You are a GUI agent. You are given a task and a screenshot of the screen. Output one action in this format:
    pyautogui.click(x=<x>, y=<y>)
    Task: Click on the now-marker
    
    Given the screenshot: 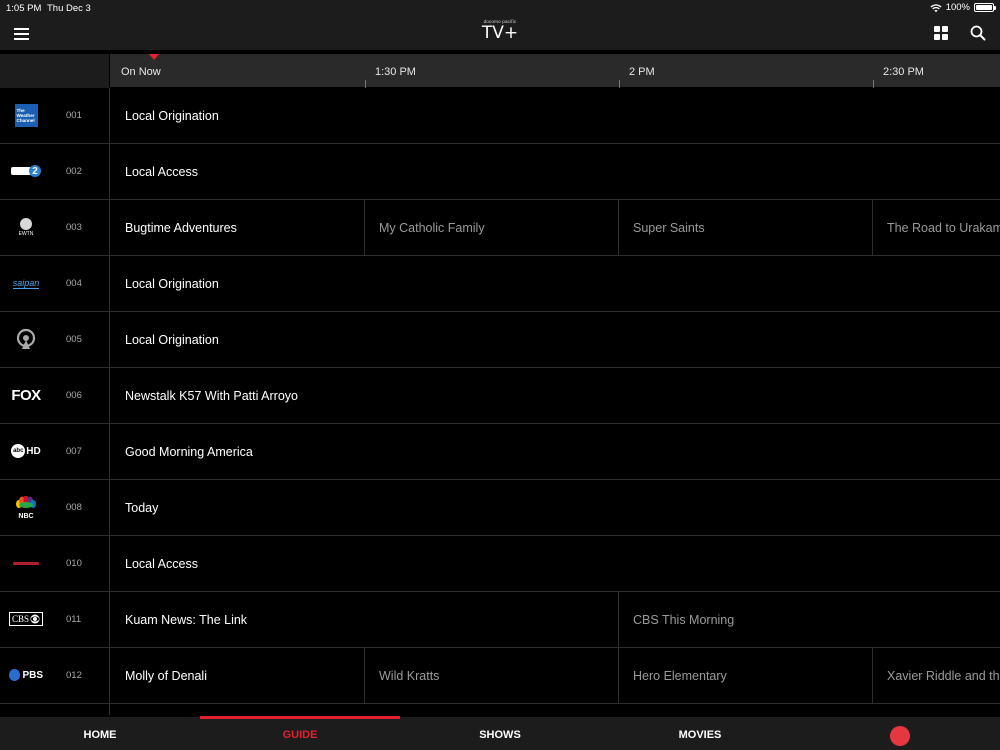 What is the action you would take?
    pyautogui.click(x=154, y=57)
    